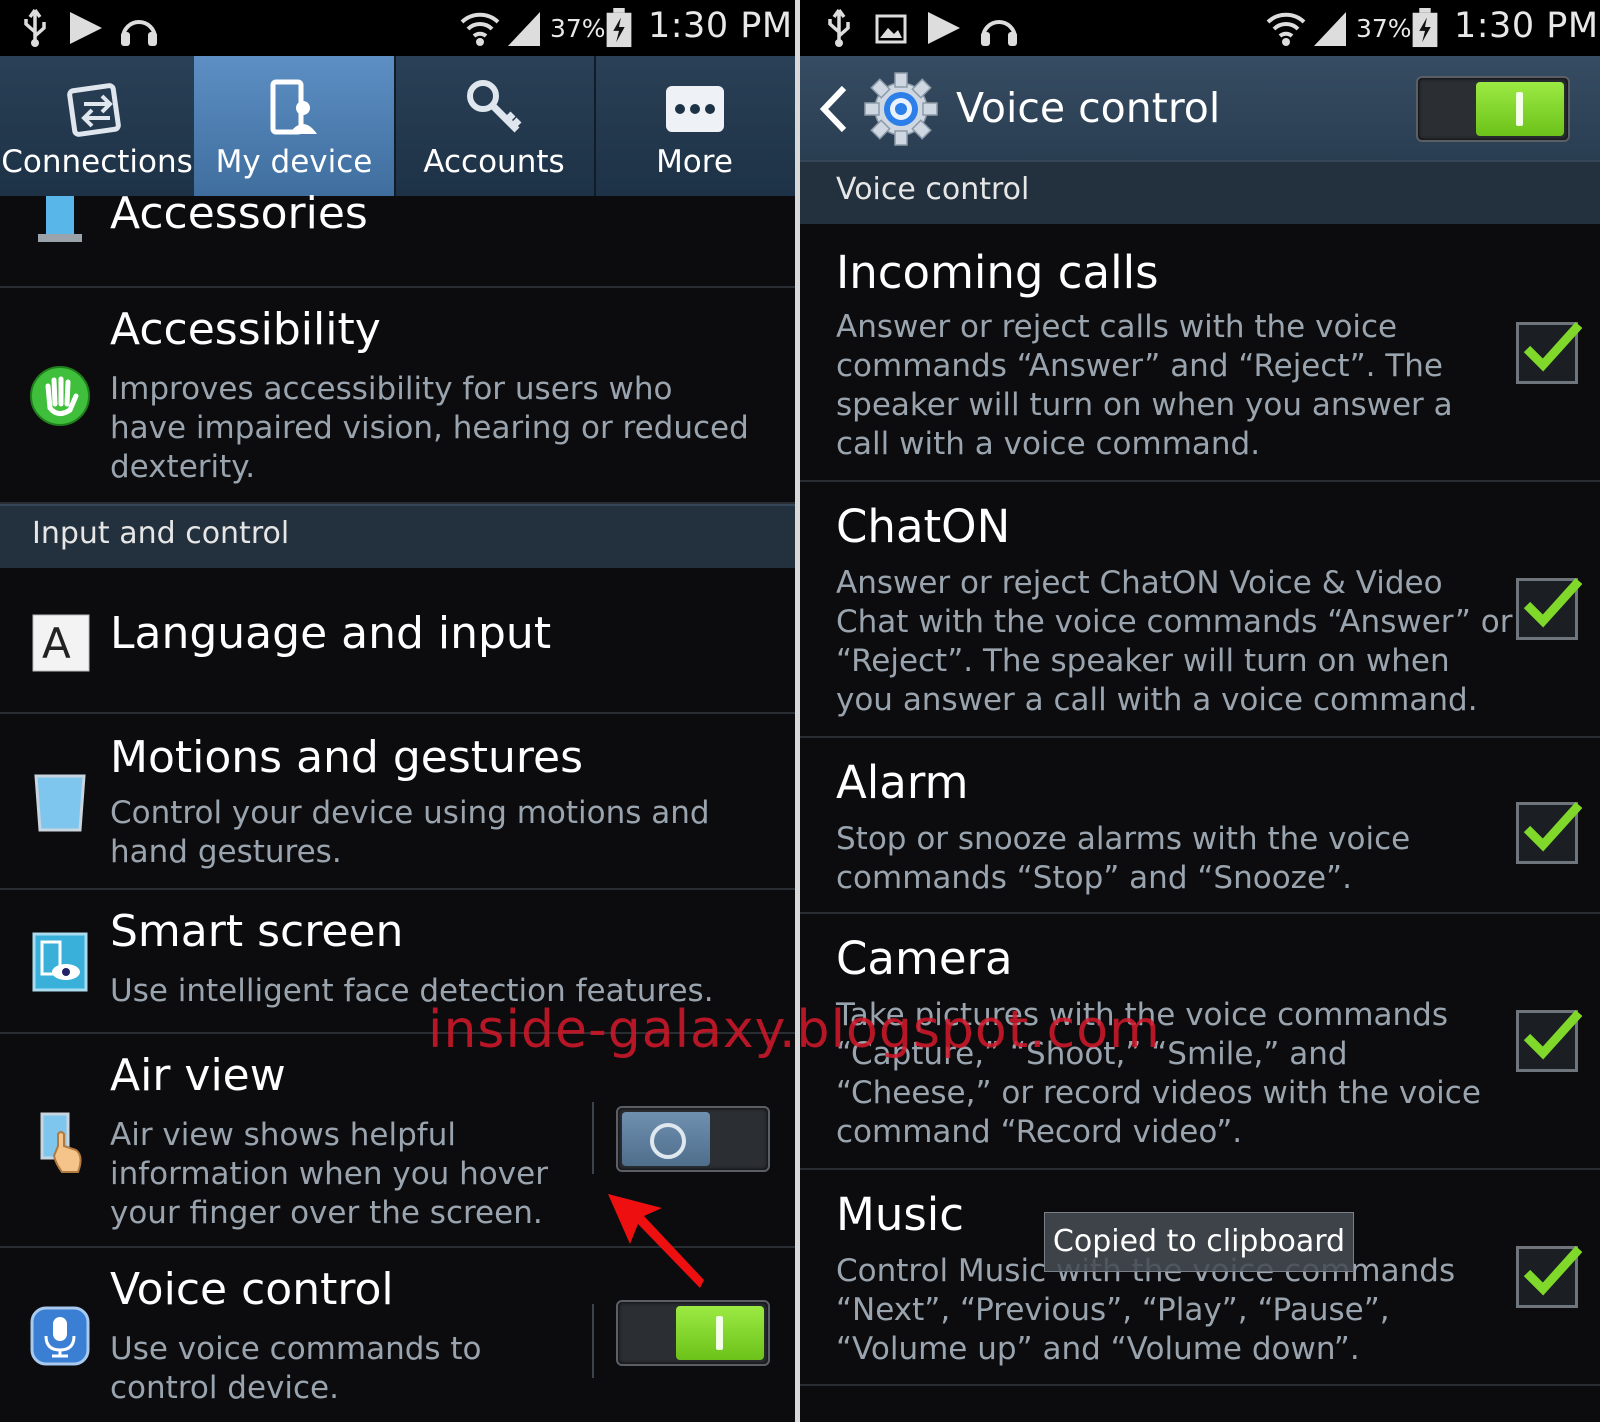 The image size is (1600, 1422). I want to click on motion-phone-icon, so click(60, 803).